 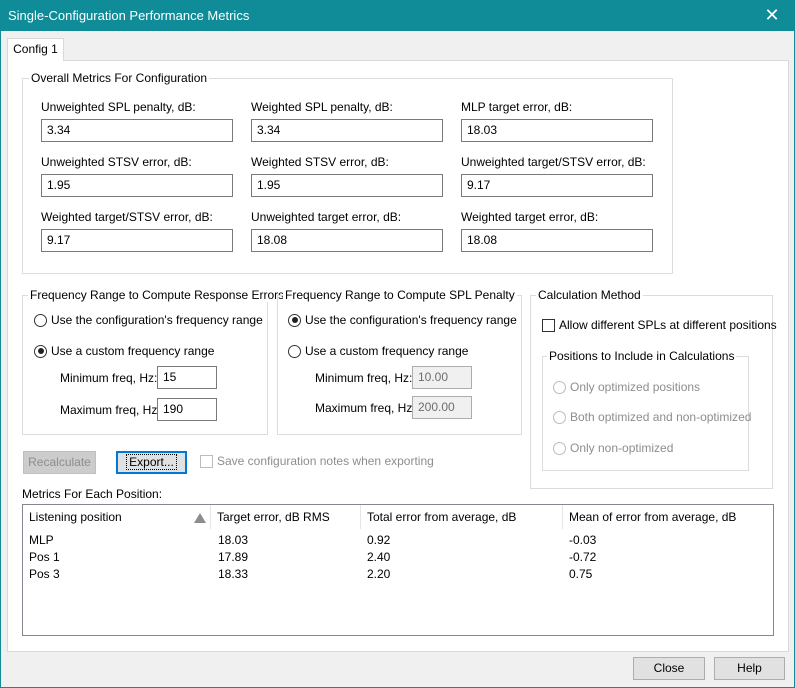 I want to click on cell-mean-error: -0.03, so click(x=583, y=540).